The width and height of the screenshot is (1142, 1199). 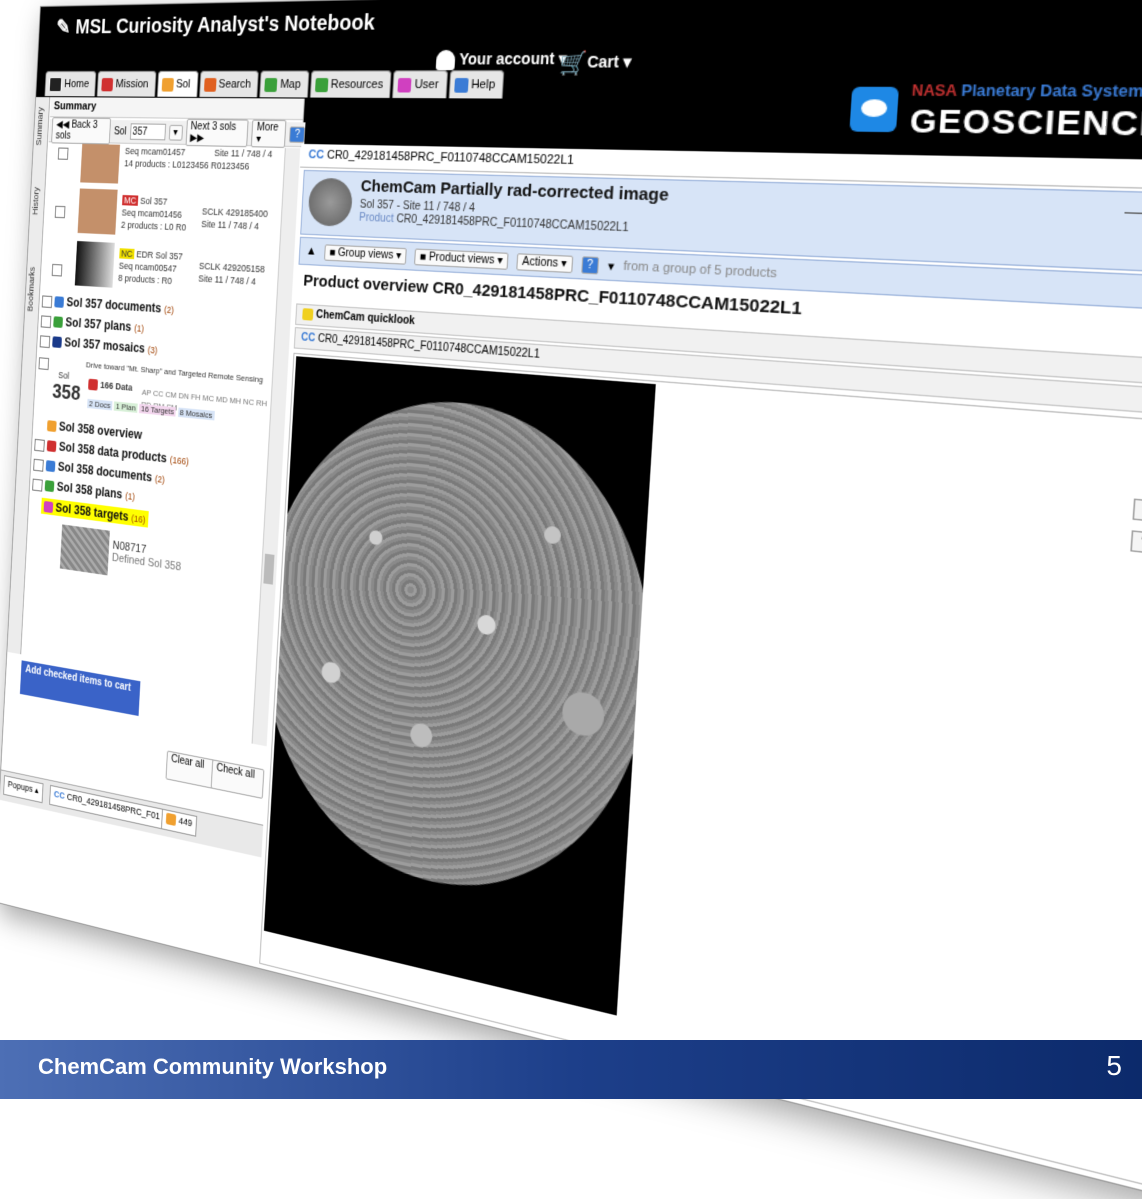 What do you see at coordinates (573, 64) in the screenshot?
I see `cart-icon: 🛒` at bounding box center [573, 64].